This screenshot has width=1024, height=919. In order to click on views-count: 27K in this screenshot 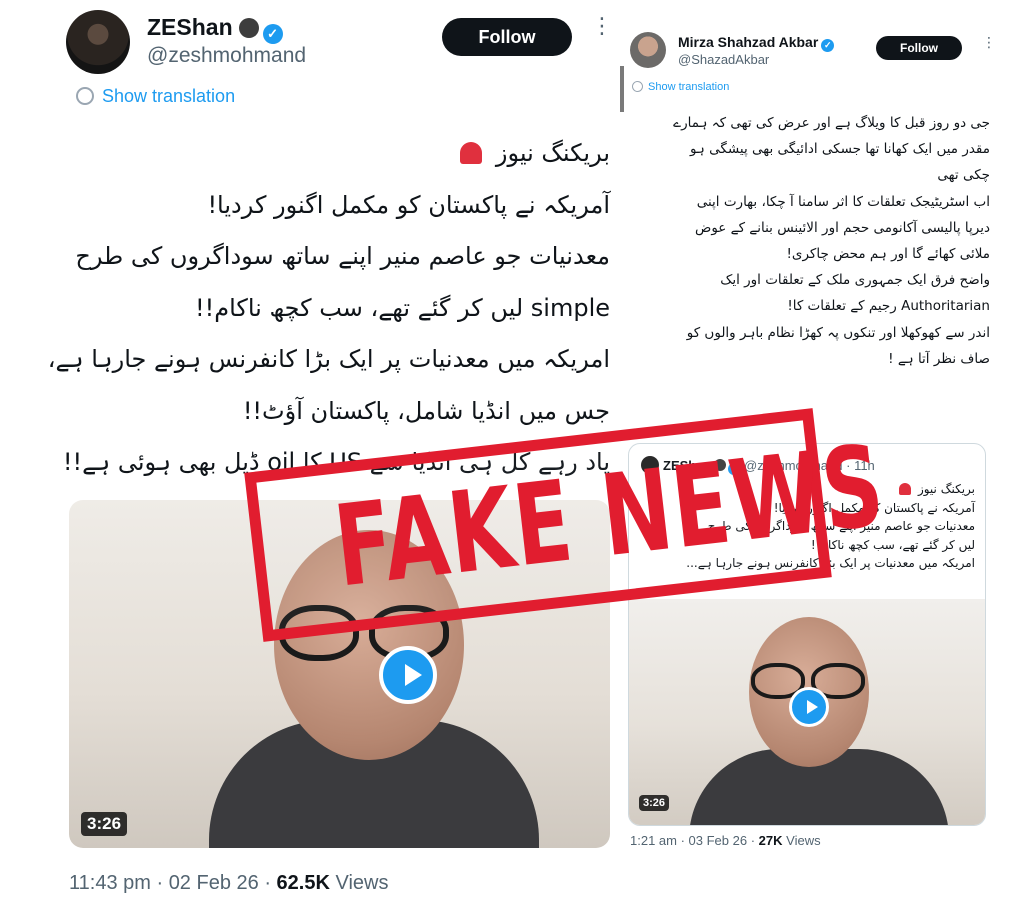, I will do `click(770, 840)`.